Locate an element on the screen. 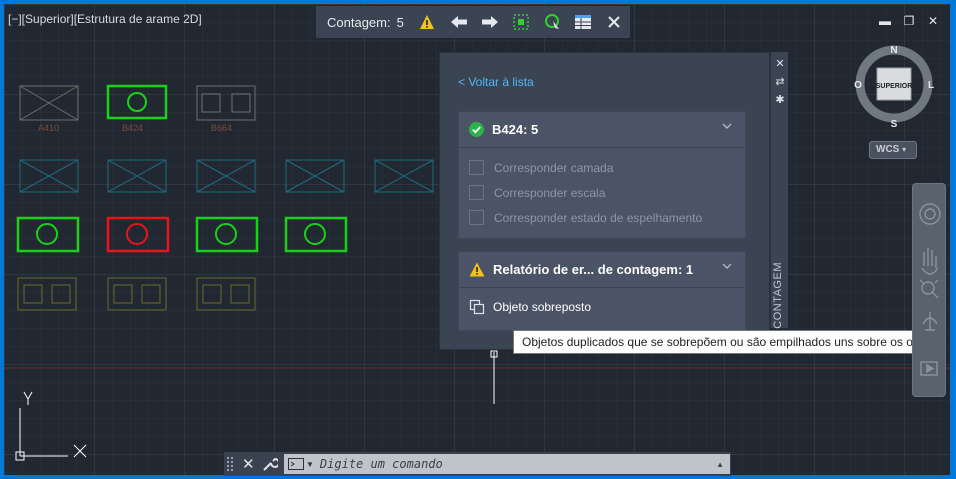  match-scale-option: Corresponder escala is located at coordinates (602, 192).